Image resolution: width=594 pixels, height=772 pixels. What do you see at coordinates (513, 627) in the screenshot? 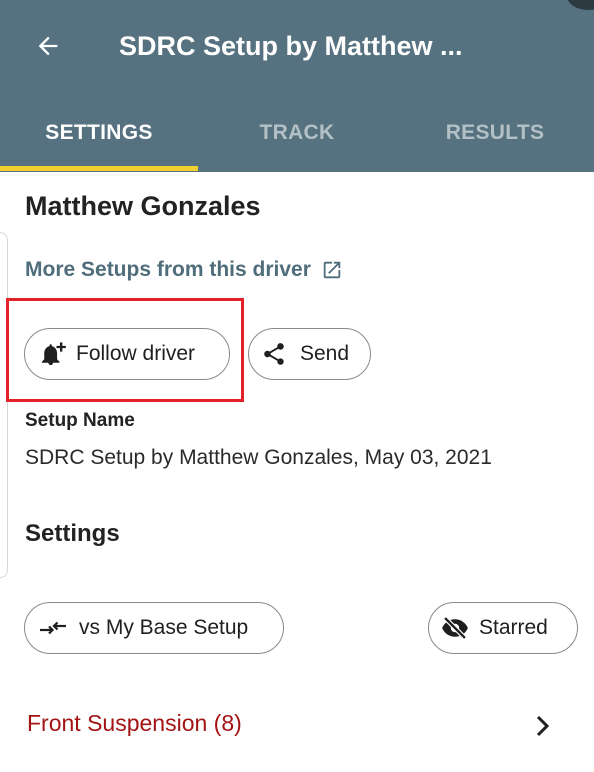
I see `starred-label: Starred` at bounding box center [513, 627].